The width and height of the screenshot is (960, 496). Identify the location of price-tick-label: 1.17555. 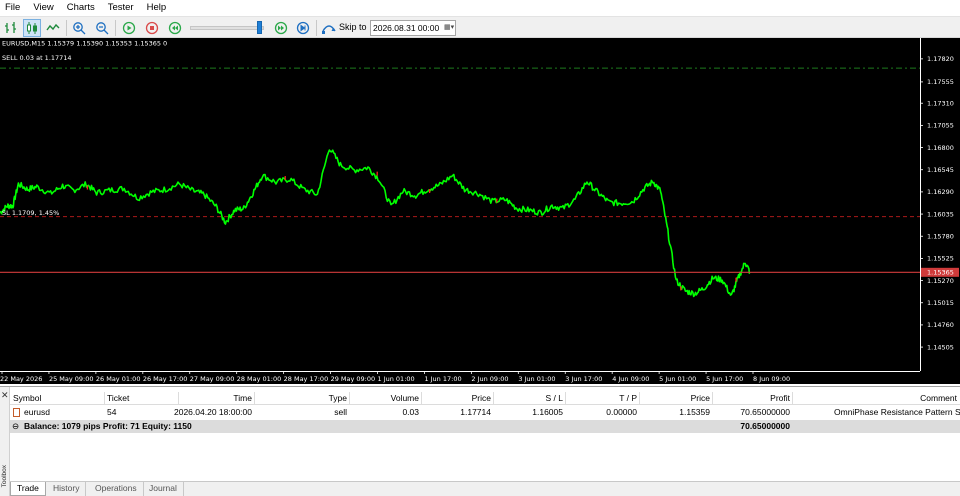
(940, 82).